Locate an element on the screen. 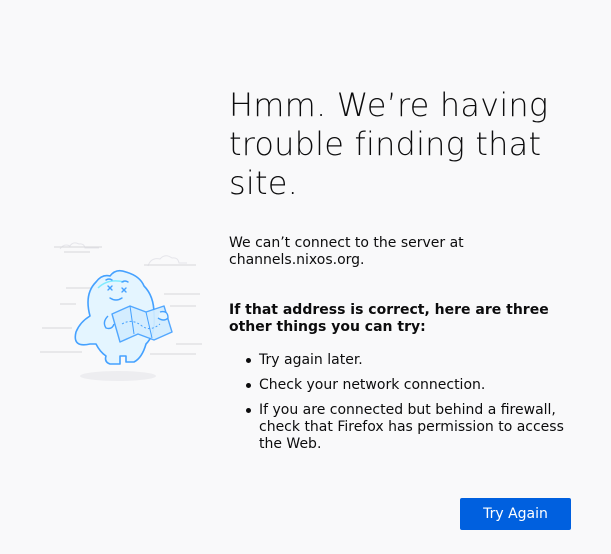 The height and width of the screenshot is (554, 611). confused-blob-illustration is located at coordinates (121, 311).